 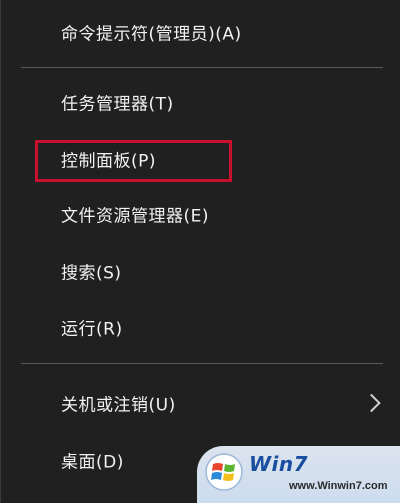 I want to click on site-watermark: Win7 www.Winwin7.com, so click(x=298, y=474).